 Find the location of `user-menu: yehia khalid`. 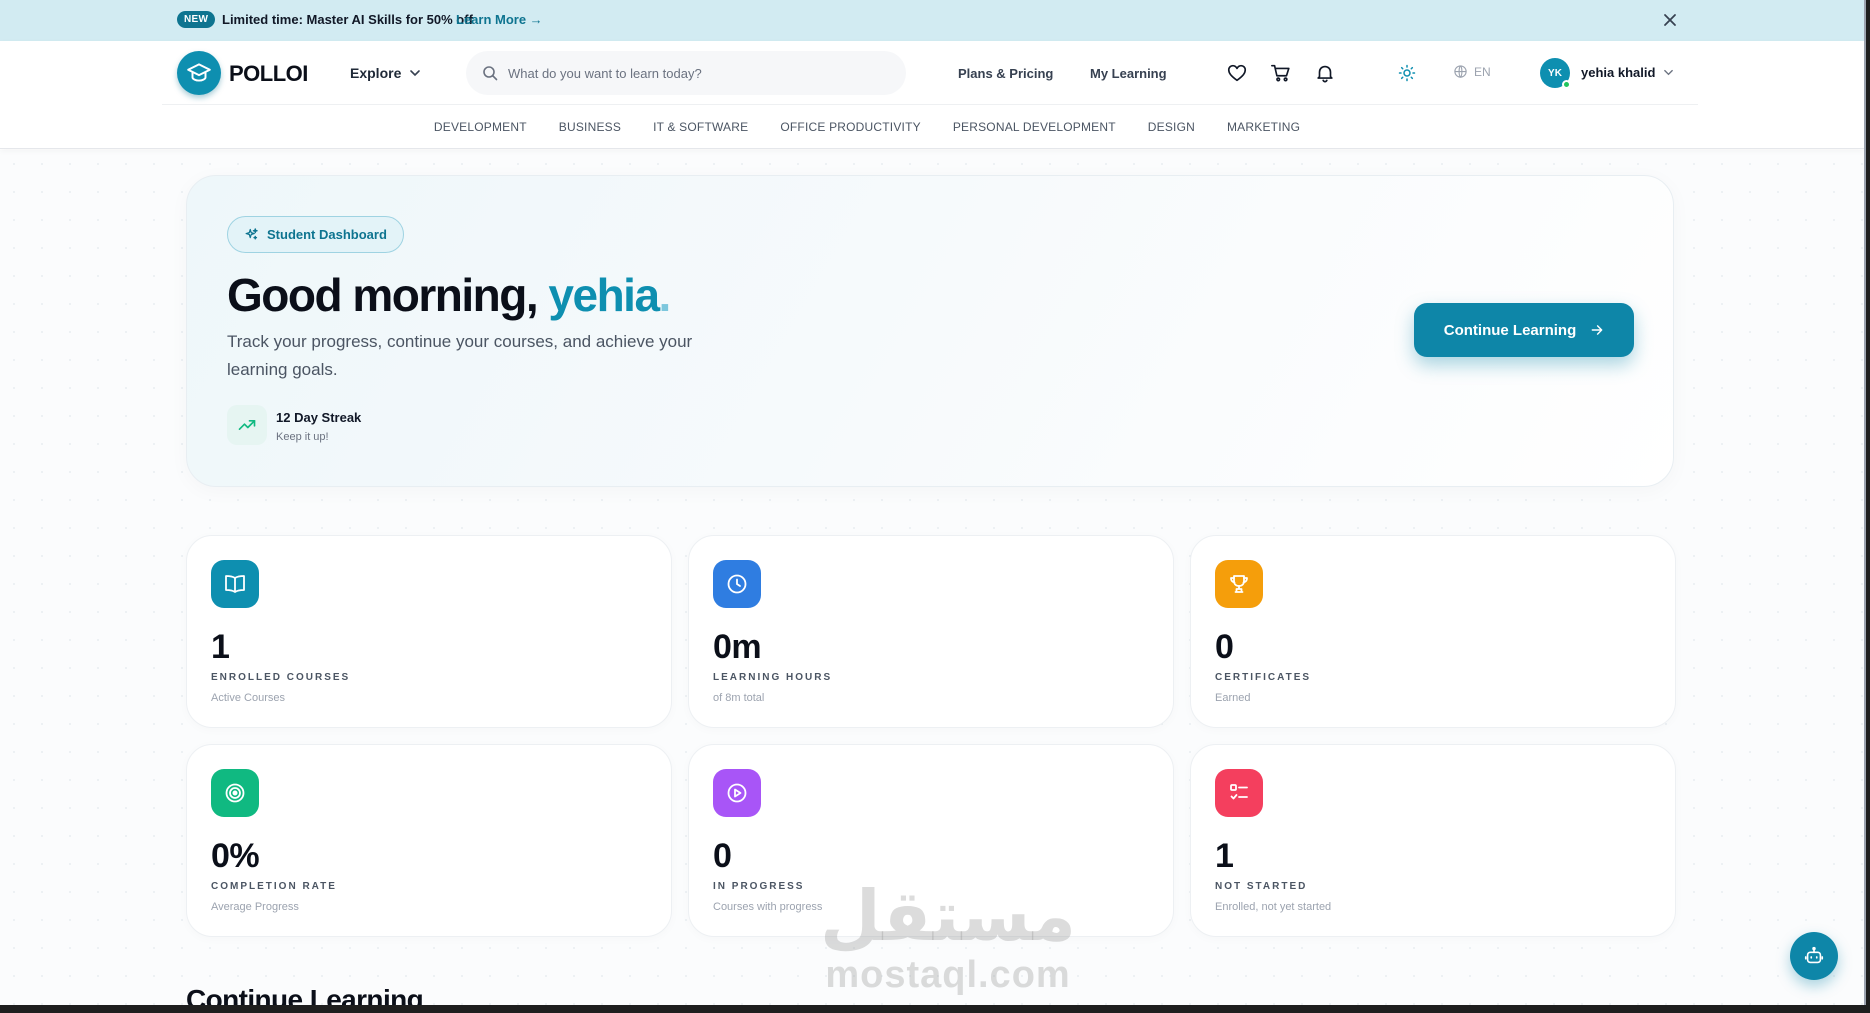

user-menu: yehia khalid is located at coordinates (1627, 72).